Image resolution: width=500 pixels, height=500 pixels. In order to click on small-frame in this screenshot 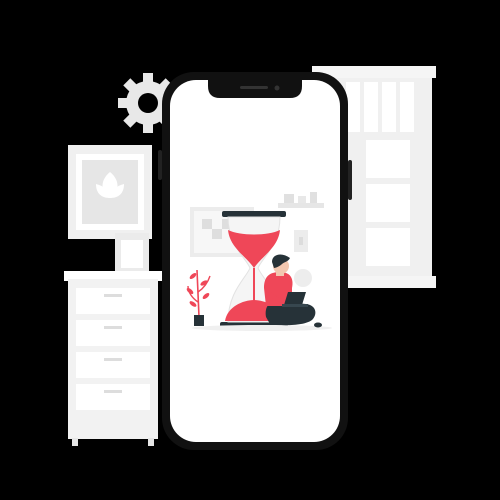, I will do `click(132, 254)`.